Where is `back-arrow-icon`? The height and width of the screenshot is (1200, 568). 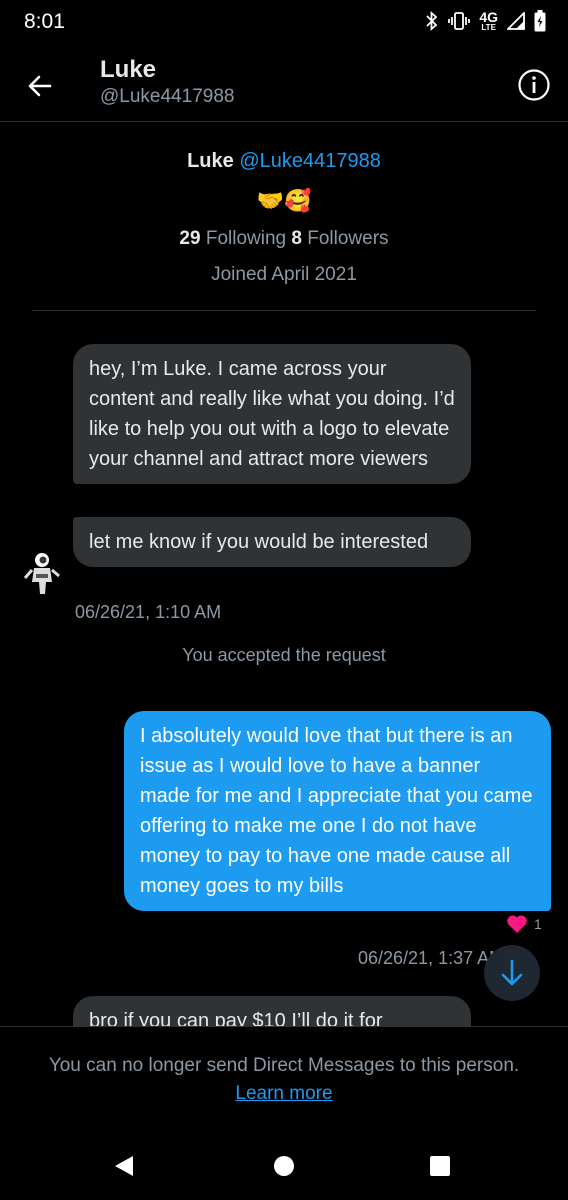 back-arrow-icon is located at coordinates (40, 86).